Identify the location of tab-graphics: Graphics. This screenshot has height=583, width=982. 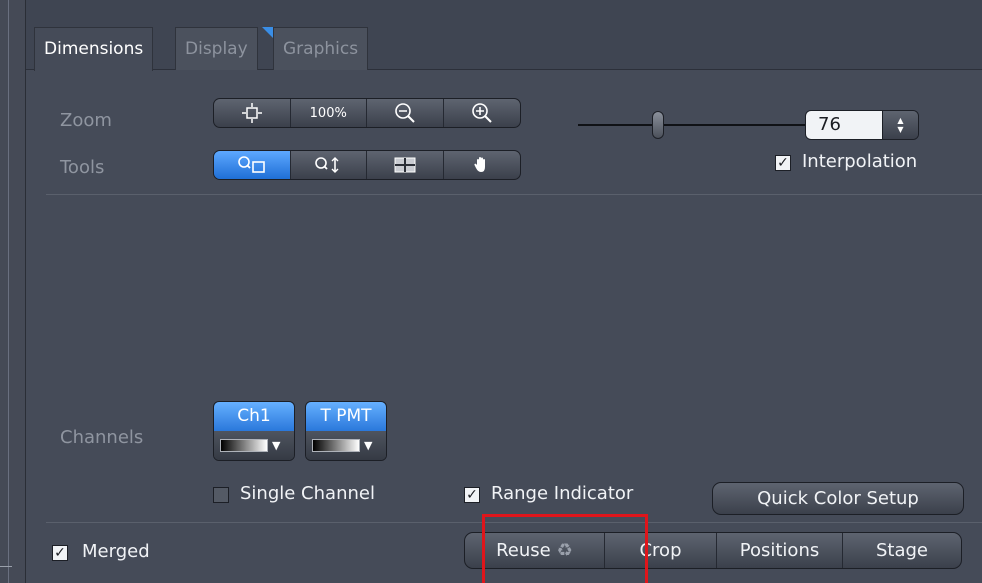
(321, 48).